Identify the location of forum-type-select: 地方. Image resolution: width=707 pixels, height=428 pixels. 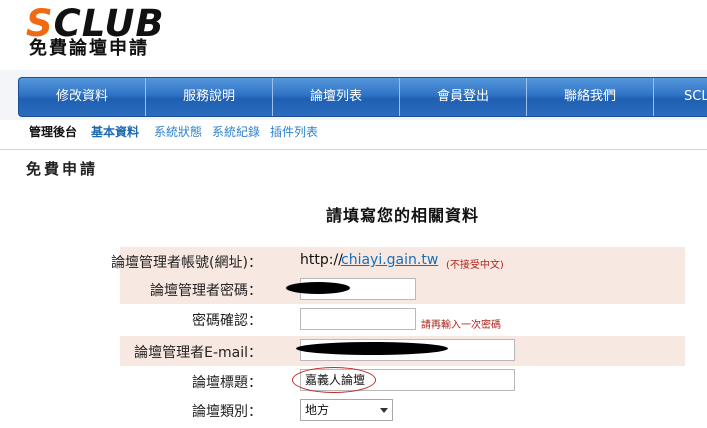
(346, 410).